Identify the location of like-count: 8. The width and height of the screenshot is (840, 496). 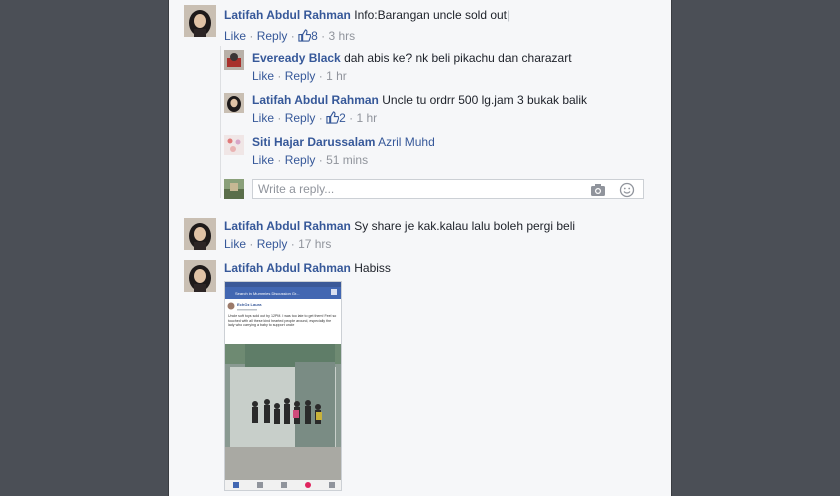
(309, 36).